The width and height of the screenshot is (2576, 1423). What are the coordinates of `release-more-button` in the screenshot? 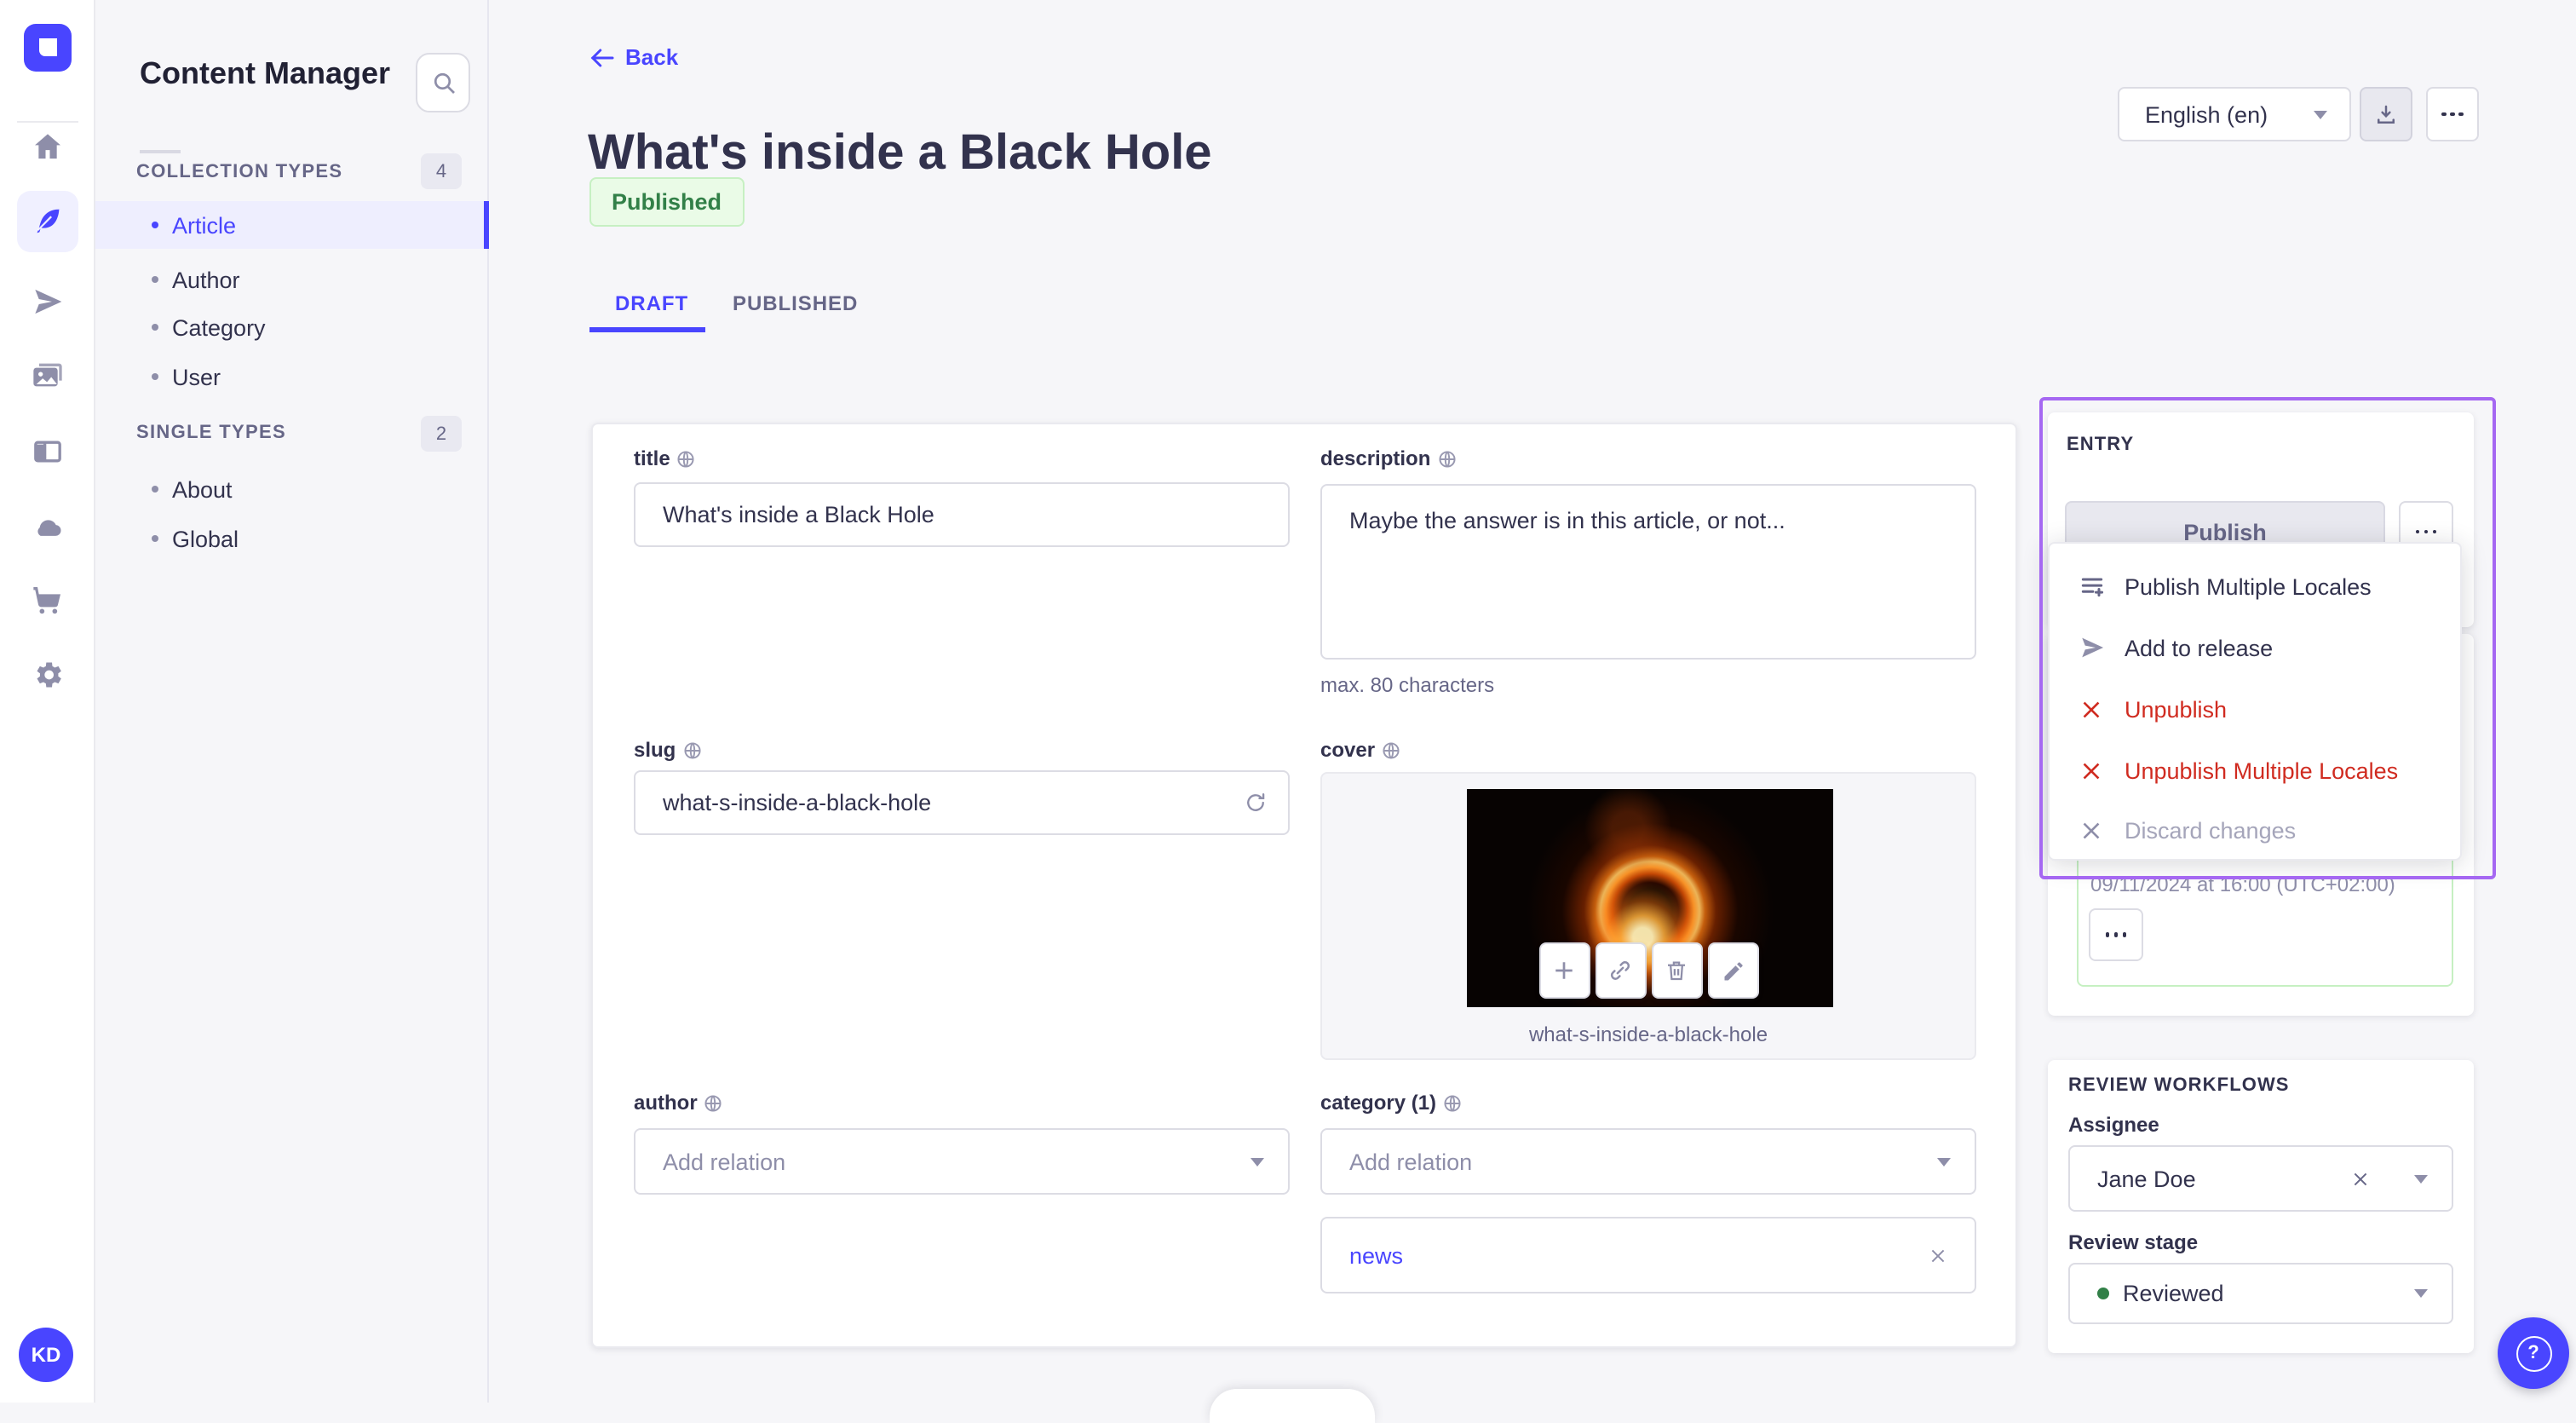 It's located at (2116, 935).